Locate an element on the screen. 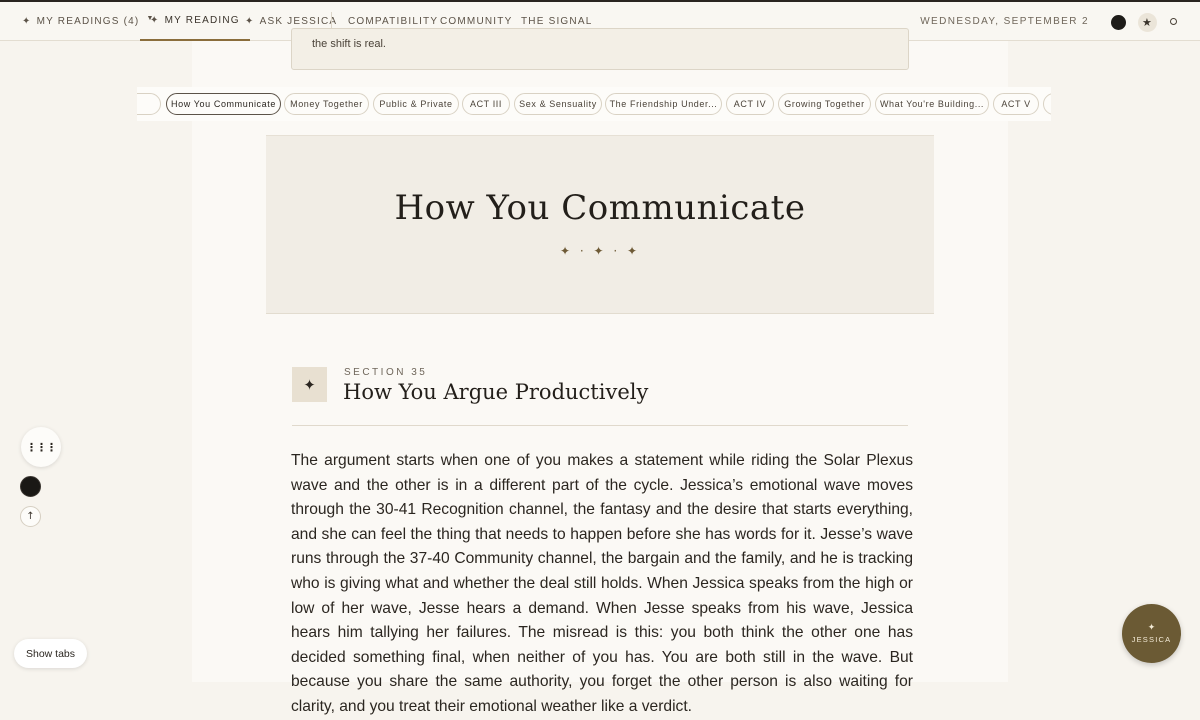 This screenshot has width=1200, height=720. callout-text: the shift is real. is located at coordinates (349, 44).